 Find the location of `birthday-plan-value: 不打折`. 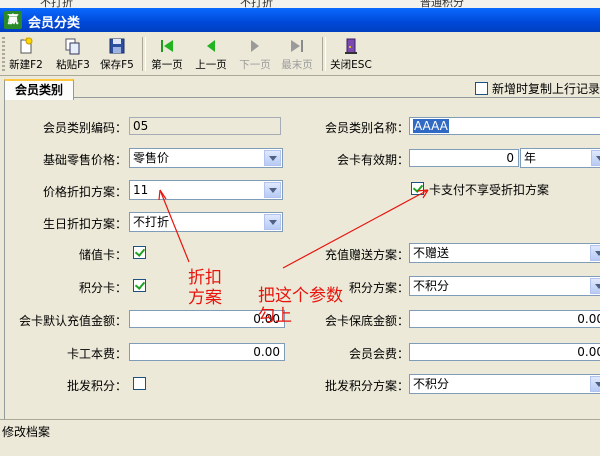

birthday-plan-value: 不打折 is located at coordinates (151, 222).